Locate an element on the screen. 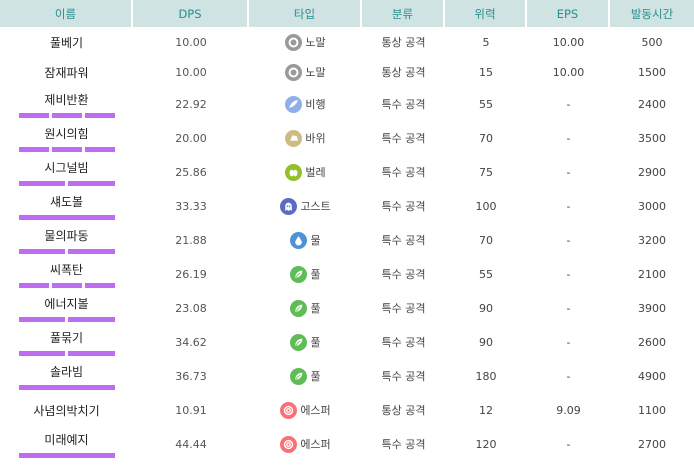 The image size is (694, 472). move-duration: 3200 is located at coordinates (652, 240).